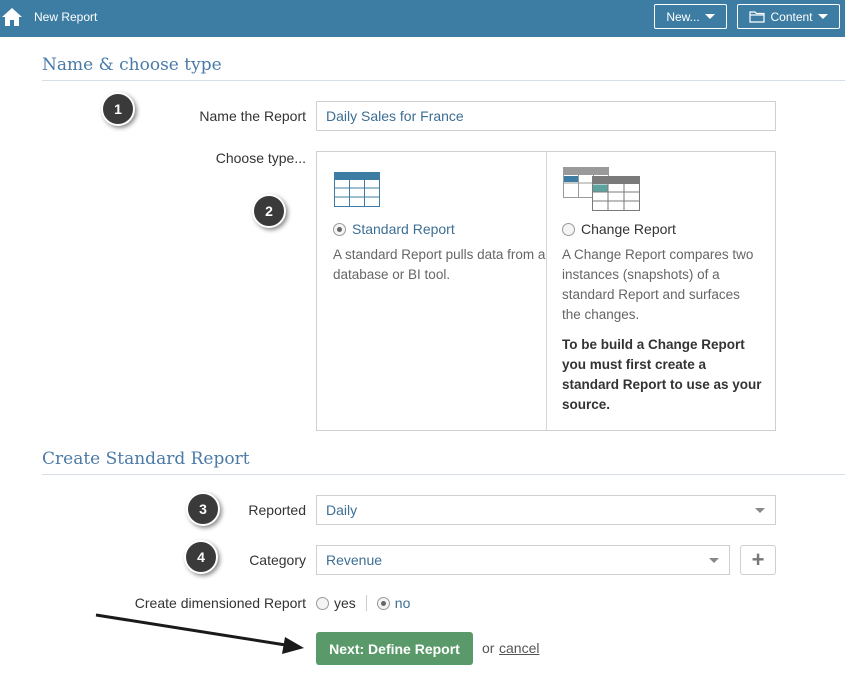  What do you see at coordinates (519, 648) in the screenshot?
I see `cancel-link: cancel` at bounding box center [519, 648].